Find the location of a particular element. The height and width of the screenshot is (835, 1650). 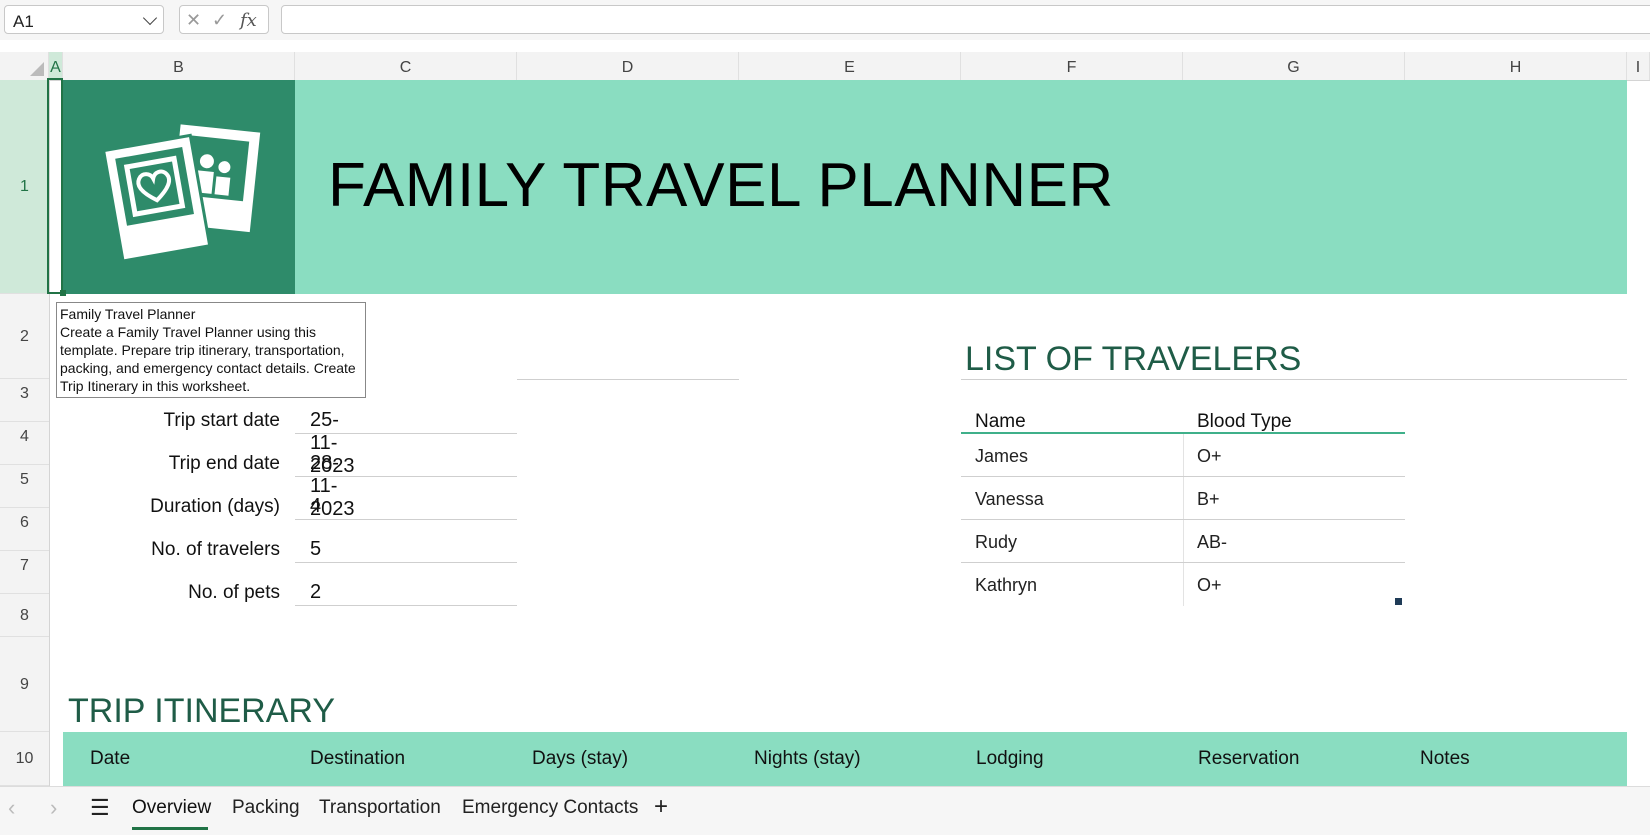

traveler-blood: B+ is located at coordinates (1208, 499).